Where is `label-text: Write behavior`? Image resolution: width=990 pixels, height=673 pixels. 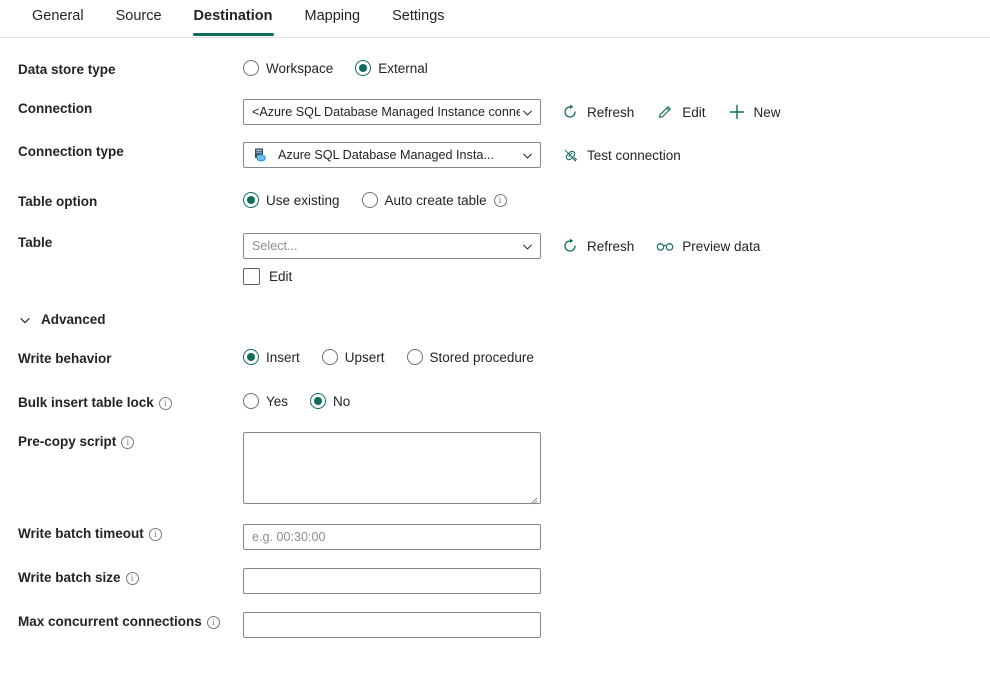
label-text: Write behavior is located at coordinates (65, 358).